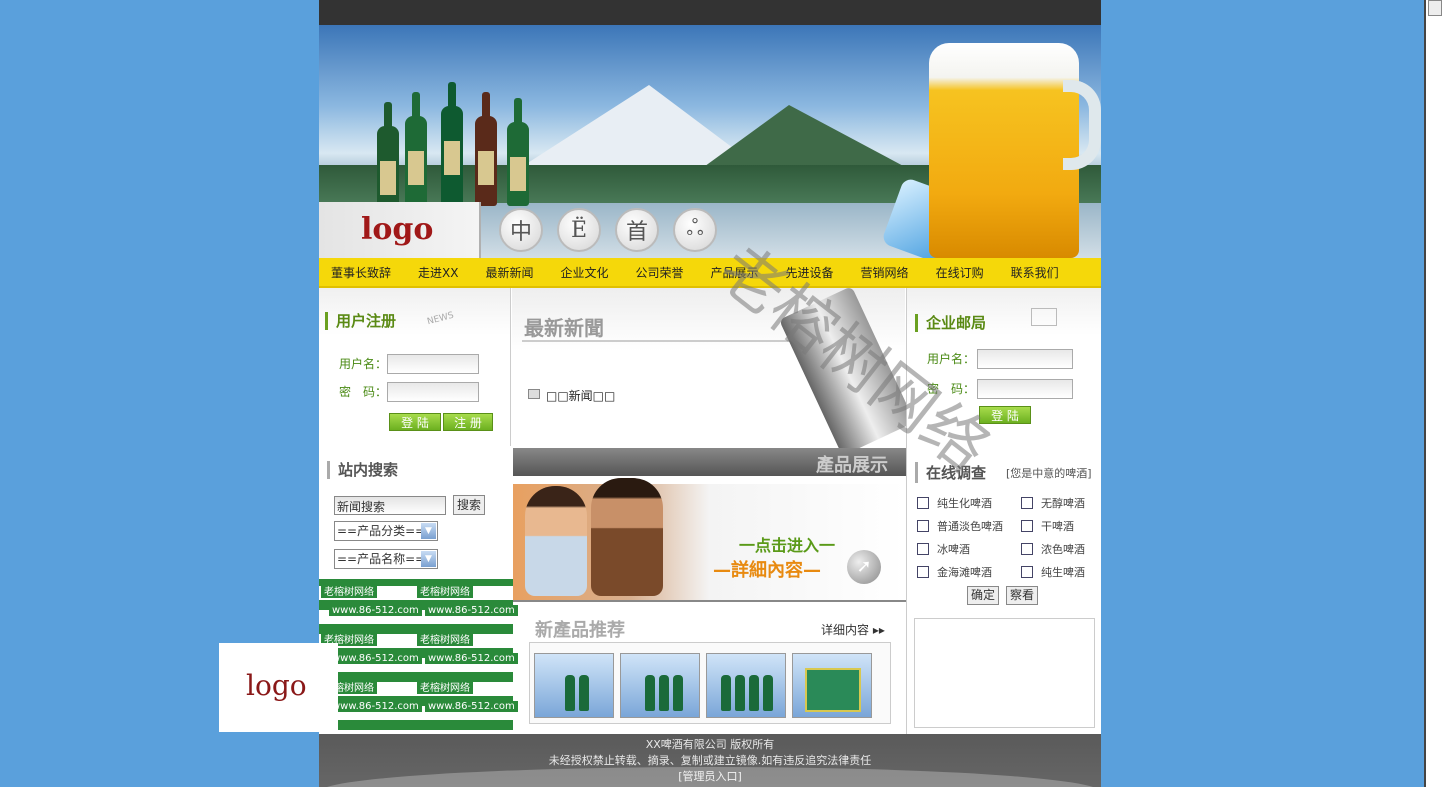  Describe the element at coordinates (878, 630) in the screenshot. I see `double-arrow-icon: ▸▸` at that location.